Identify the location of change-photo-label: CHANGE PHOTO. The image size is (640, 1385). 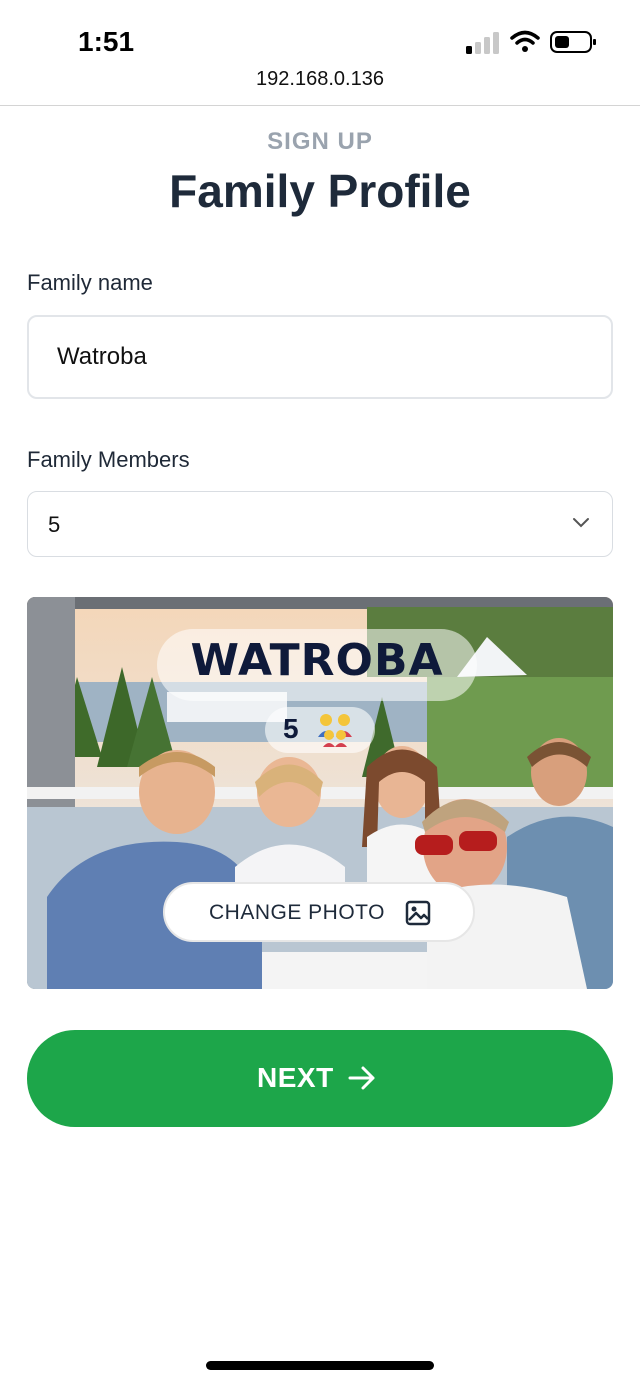
(297, 912).